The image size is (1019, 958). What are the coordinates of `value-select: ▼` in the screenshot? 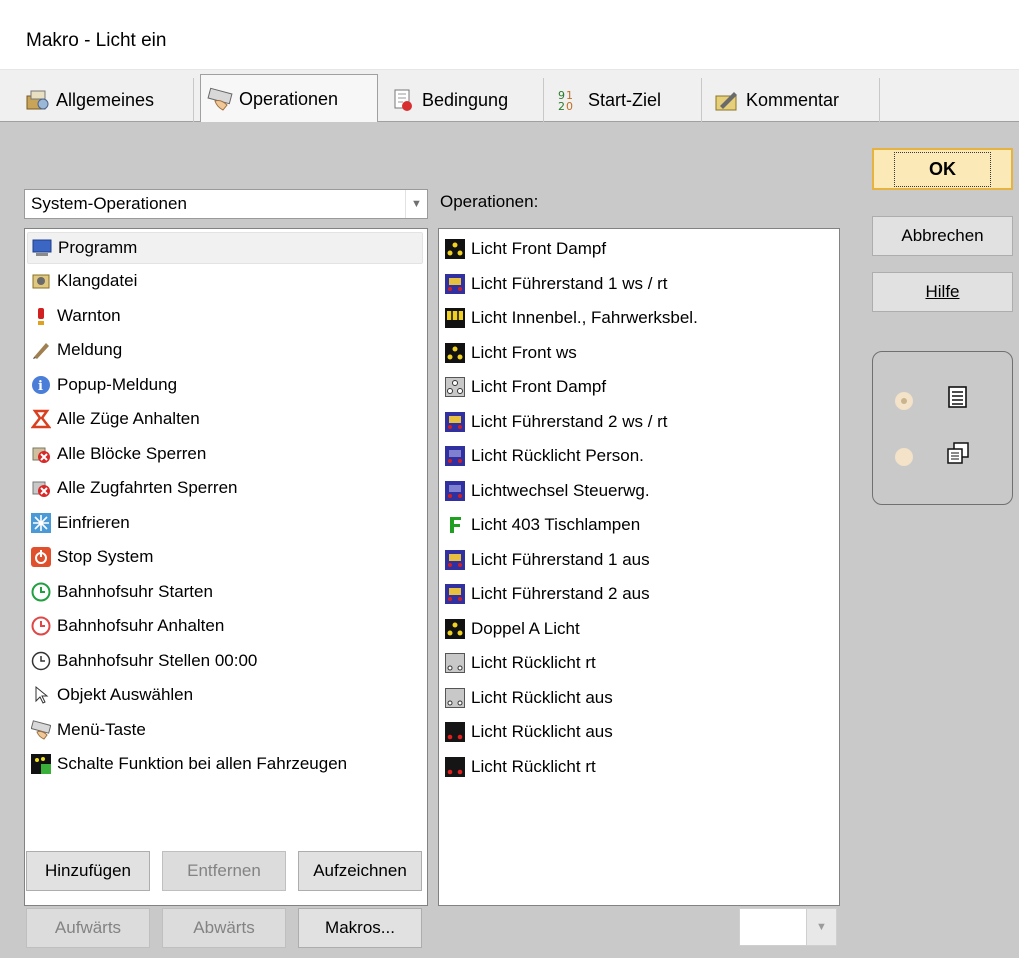 It's located at (789, 927).